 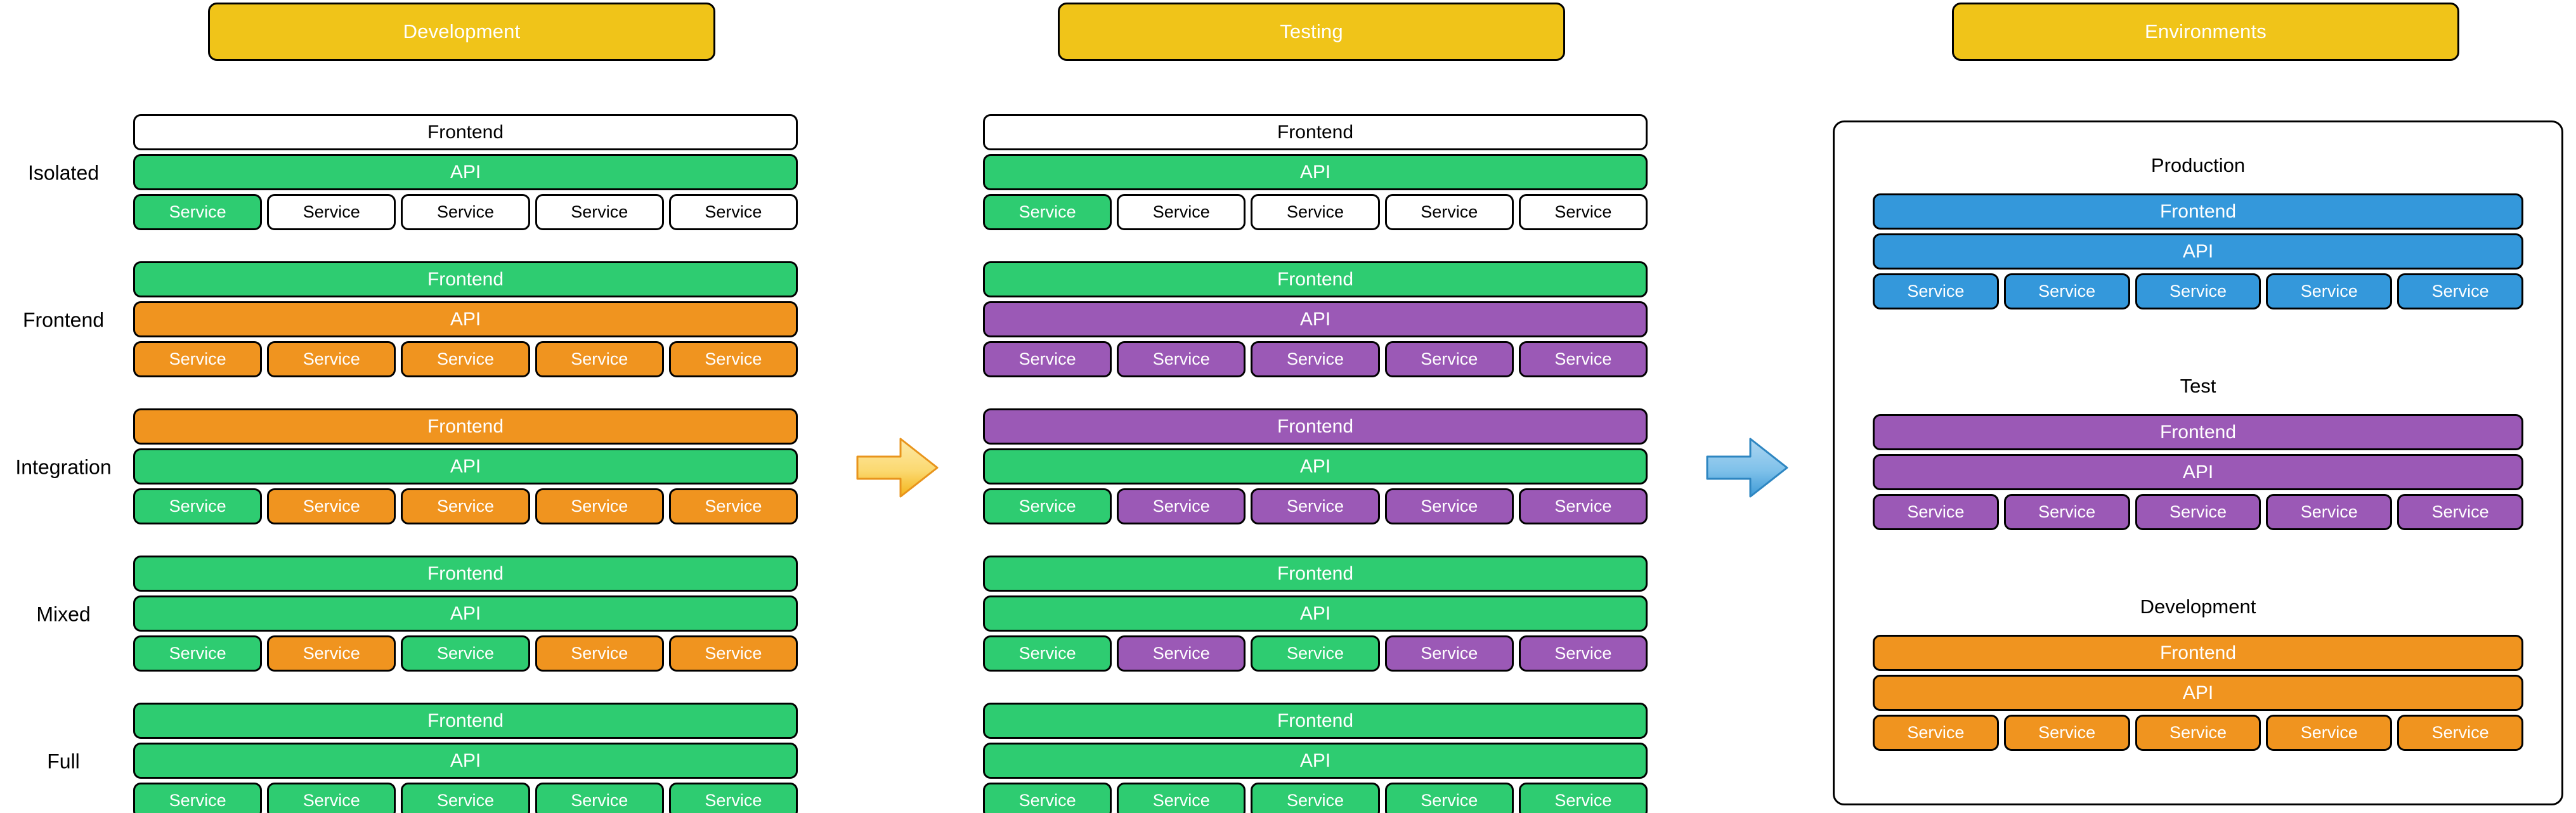 What do you see at coordinates (462, 32) in the screenshot?
I see `column-header-development: Development` at bounding box center [462, 32].